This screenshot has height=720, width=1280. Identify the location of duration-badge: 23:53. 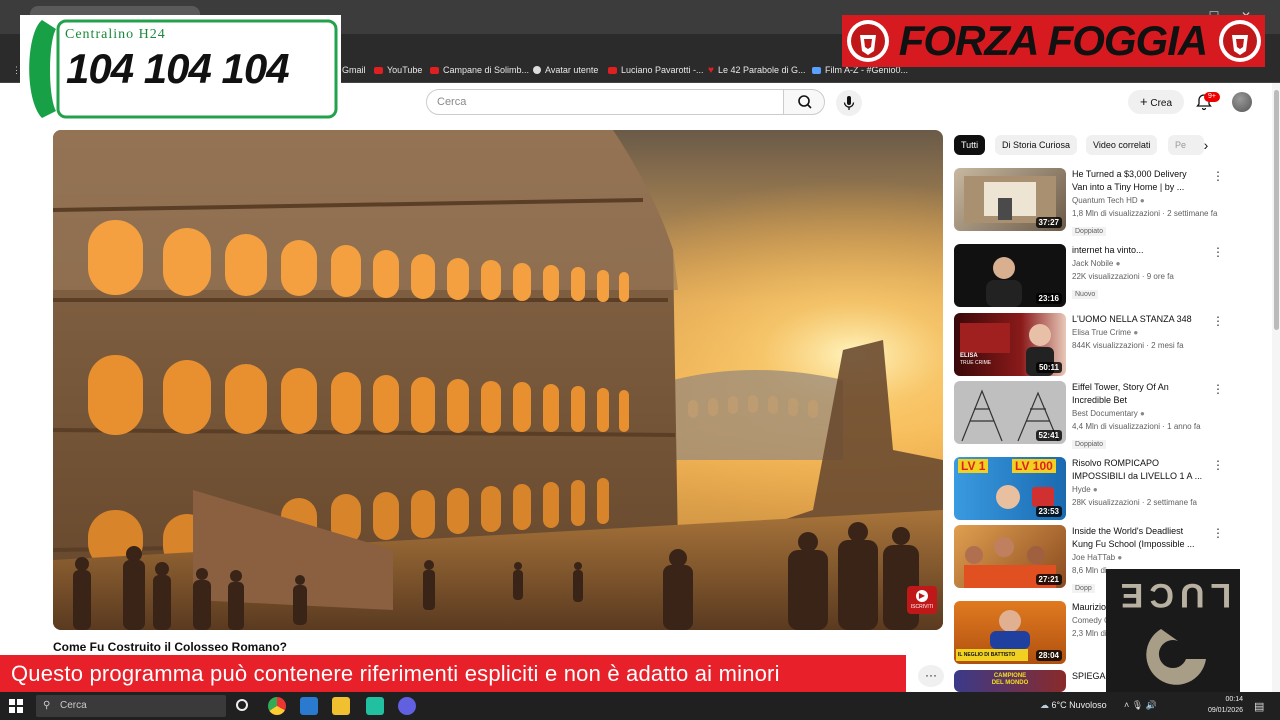
(1048, 511).